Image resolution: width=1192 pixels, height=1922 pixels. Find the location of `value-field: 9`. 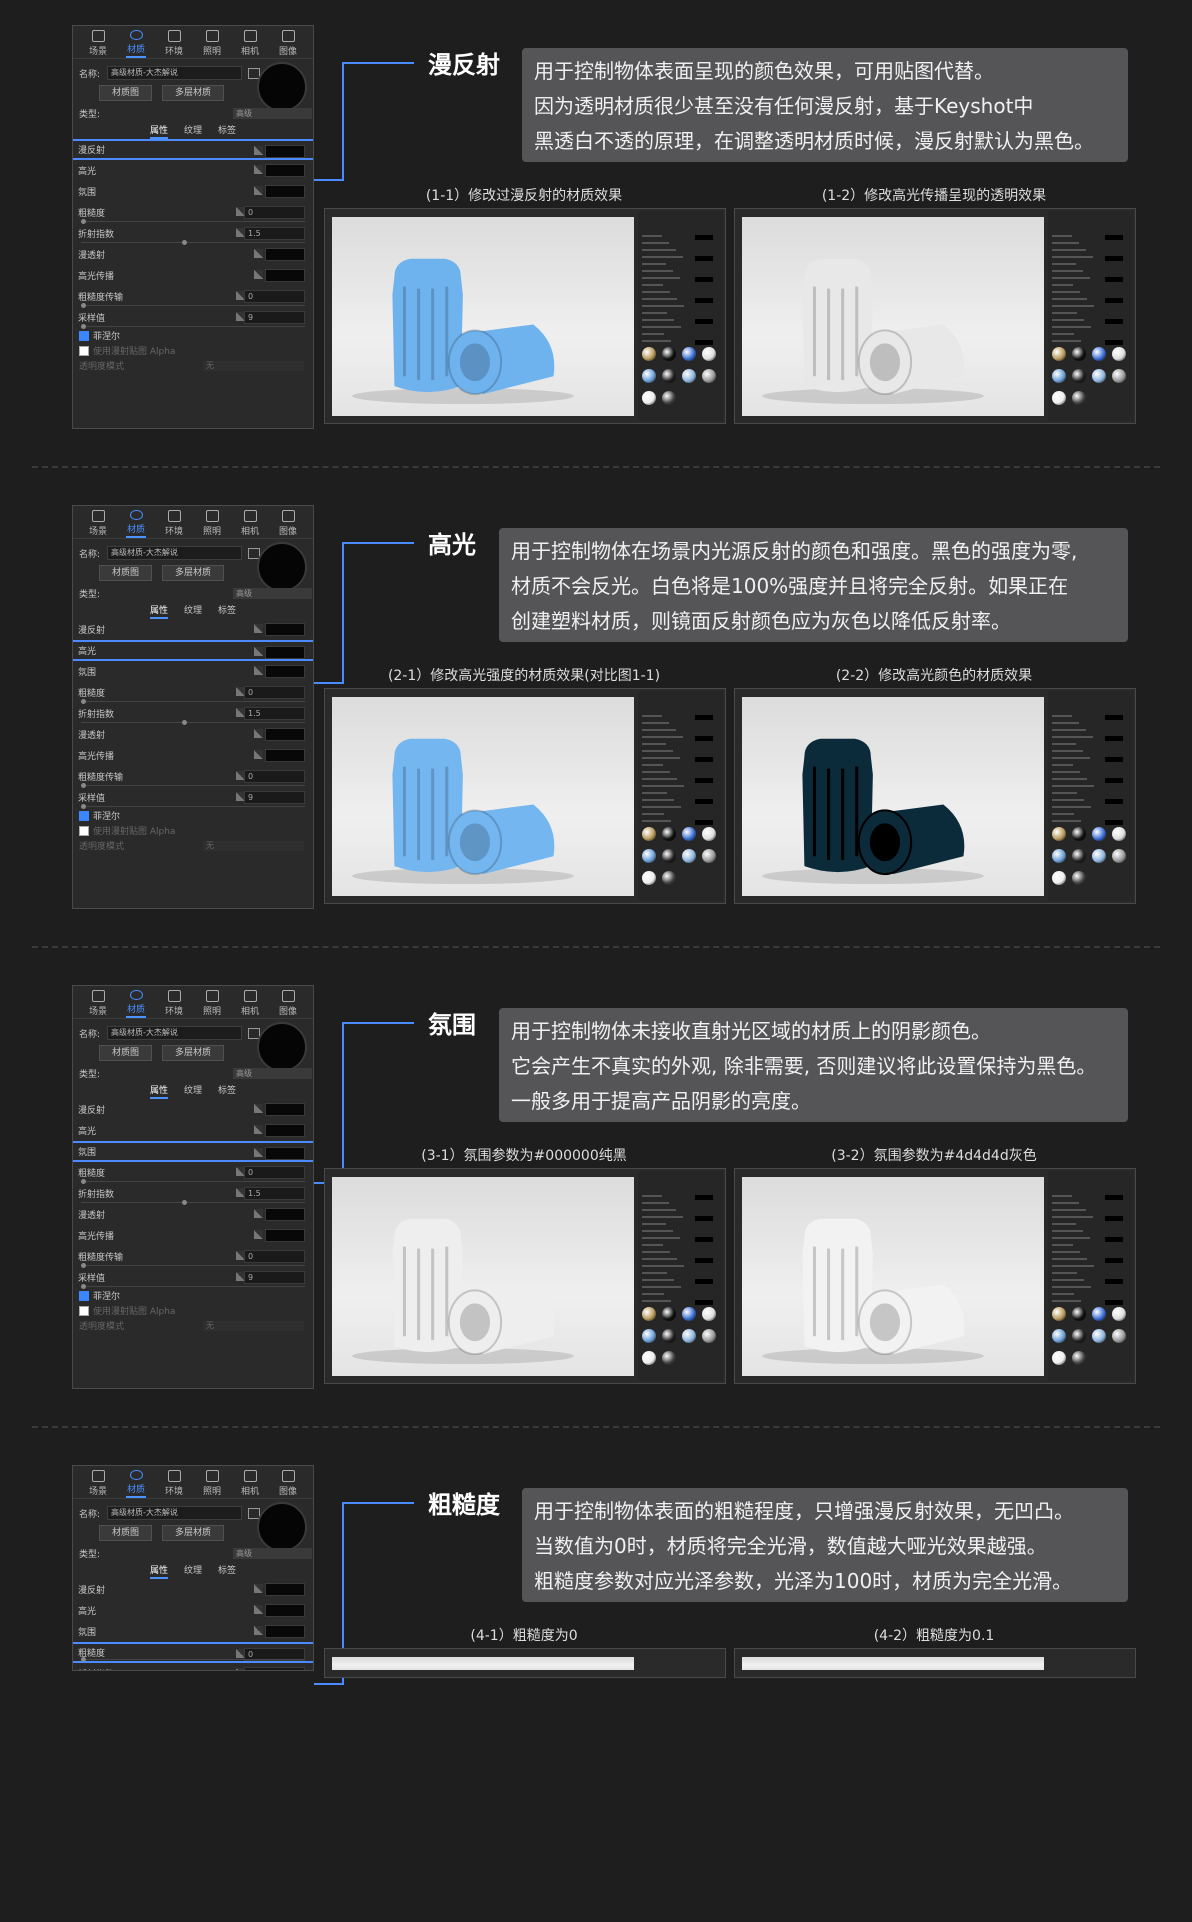

value-field: 9 is located at coordinates (274, 1277).